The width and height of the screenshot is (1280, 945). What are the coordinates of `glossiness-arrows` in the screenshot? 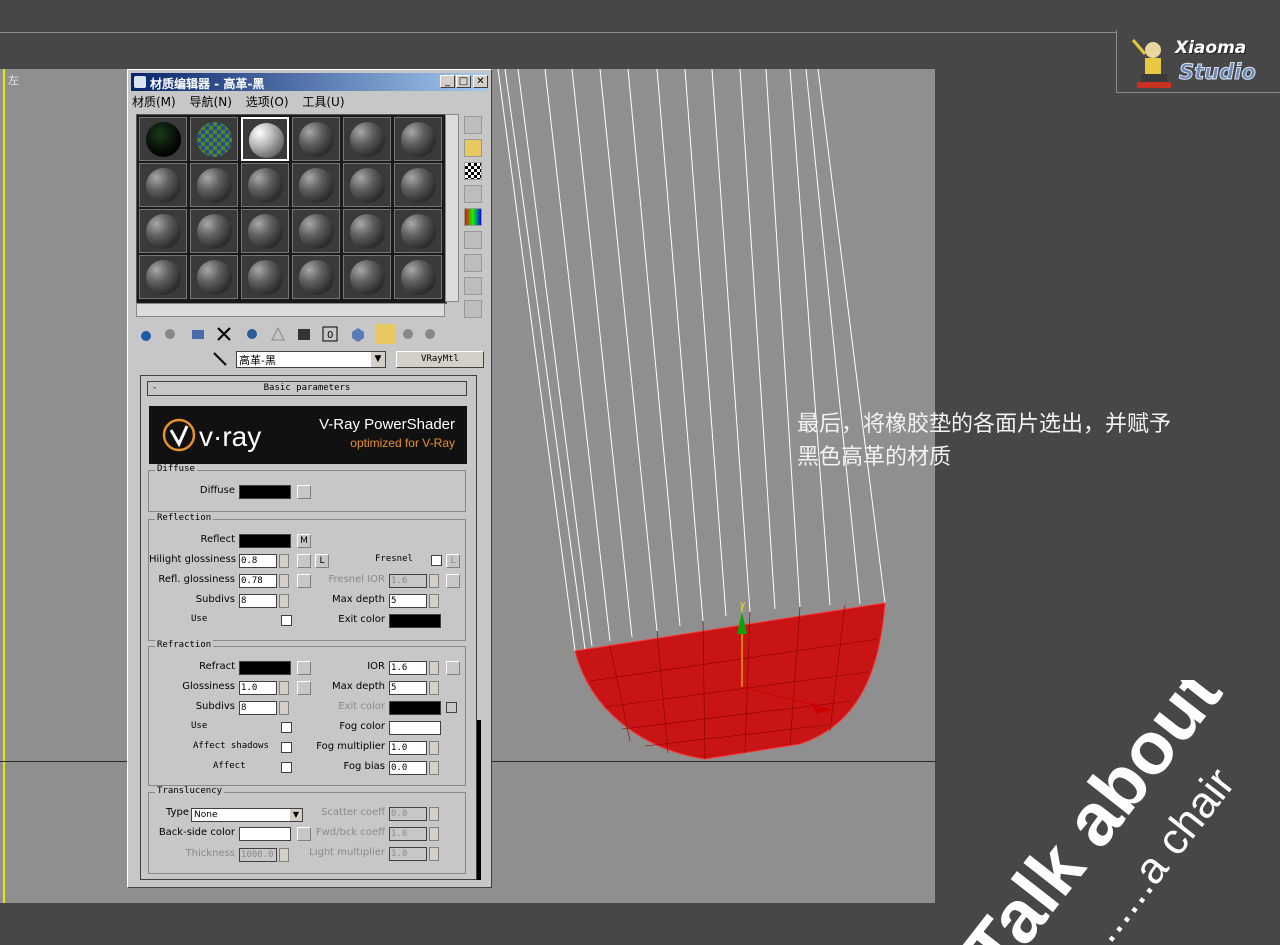 It's located at (284, 688).